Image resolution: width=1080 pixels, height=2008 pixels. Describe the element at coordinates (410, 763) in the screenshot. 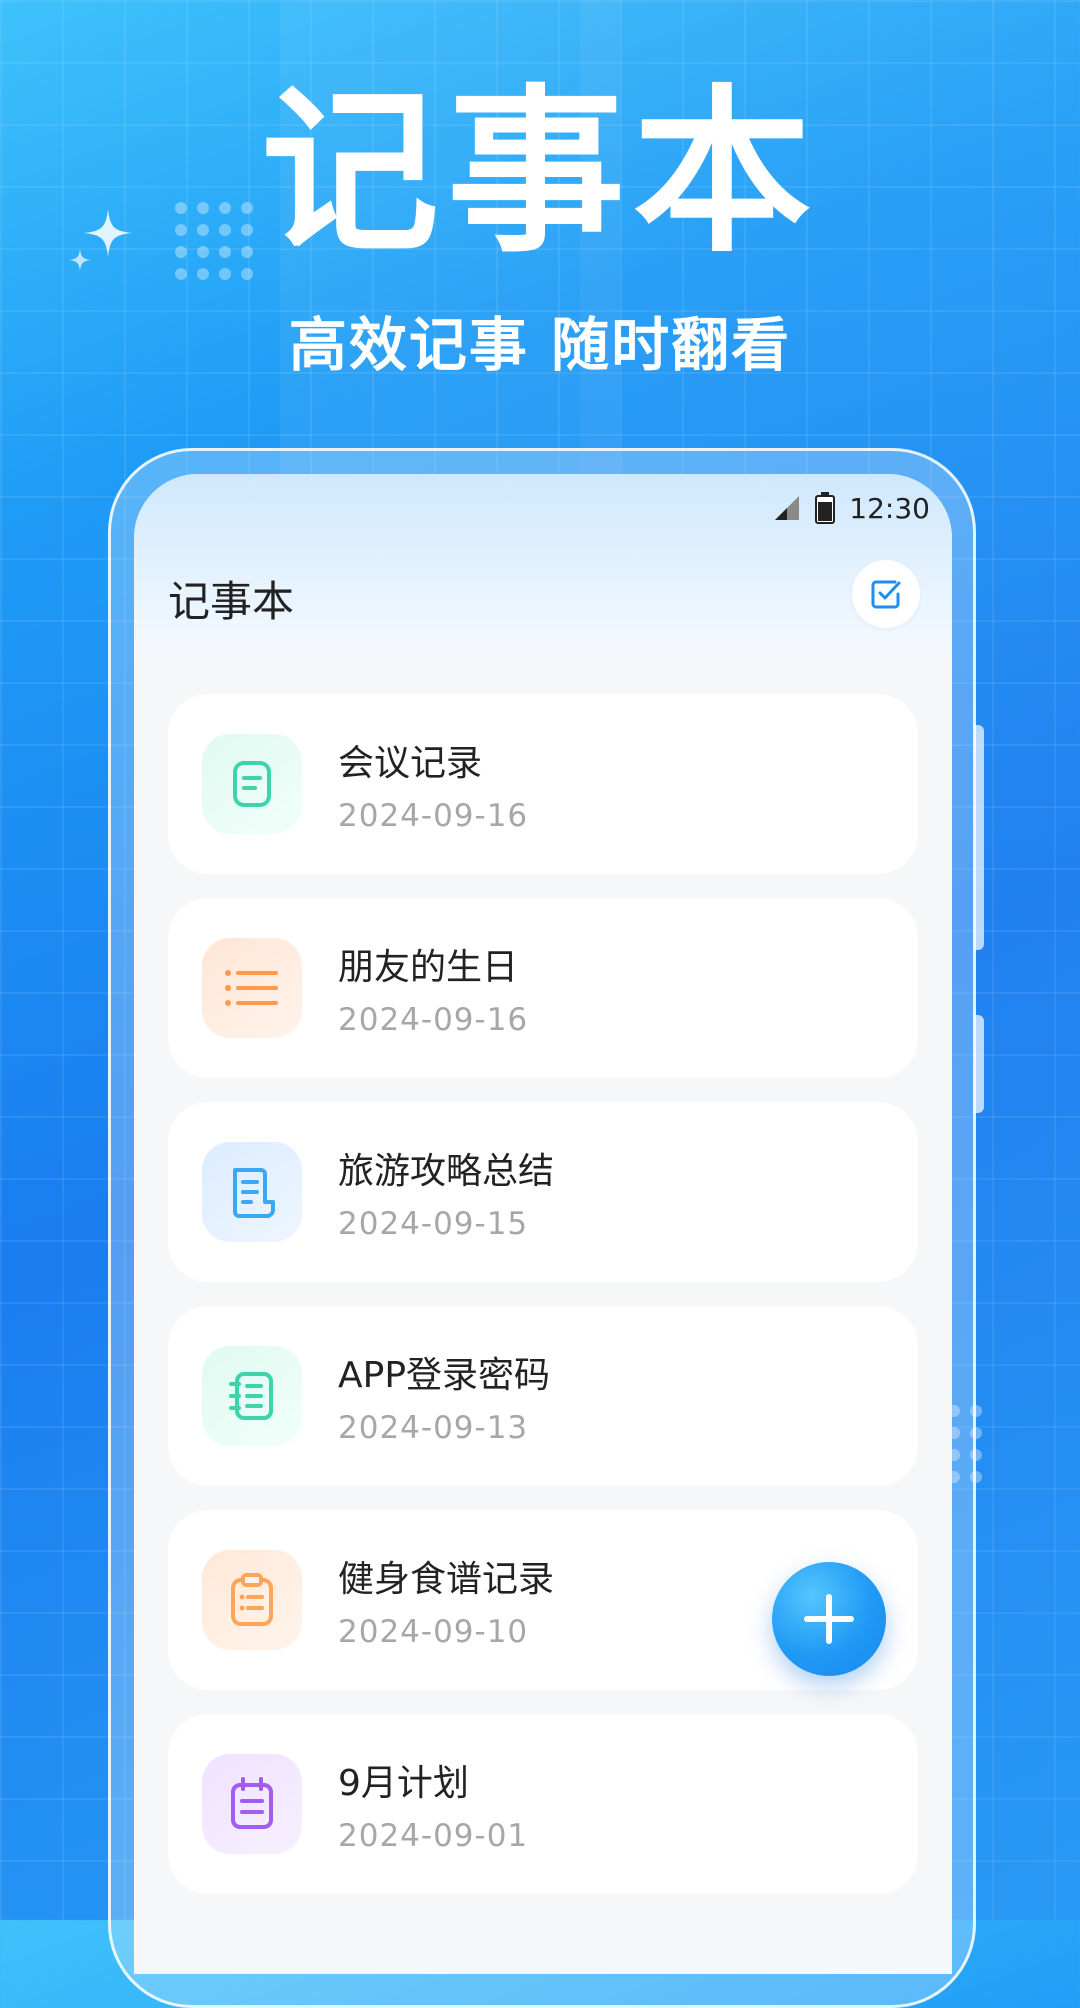

I see `note-title: 会议记录` at that location.